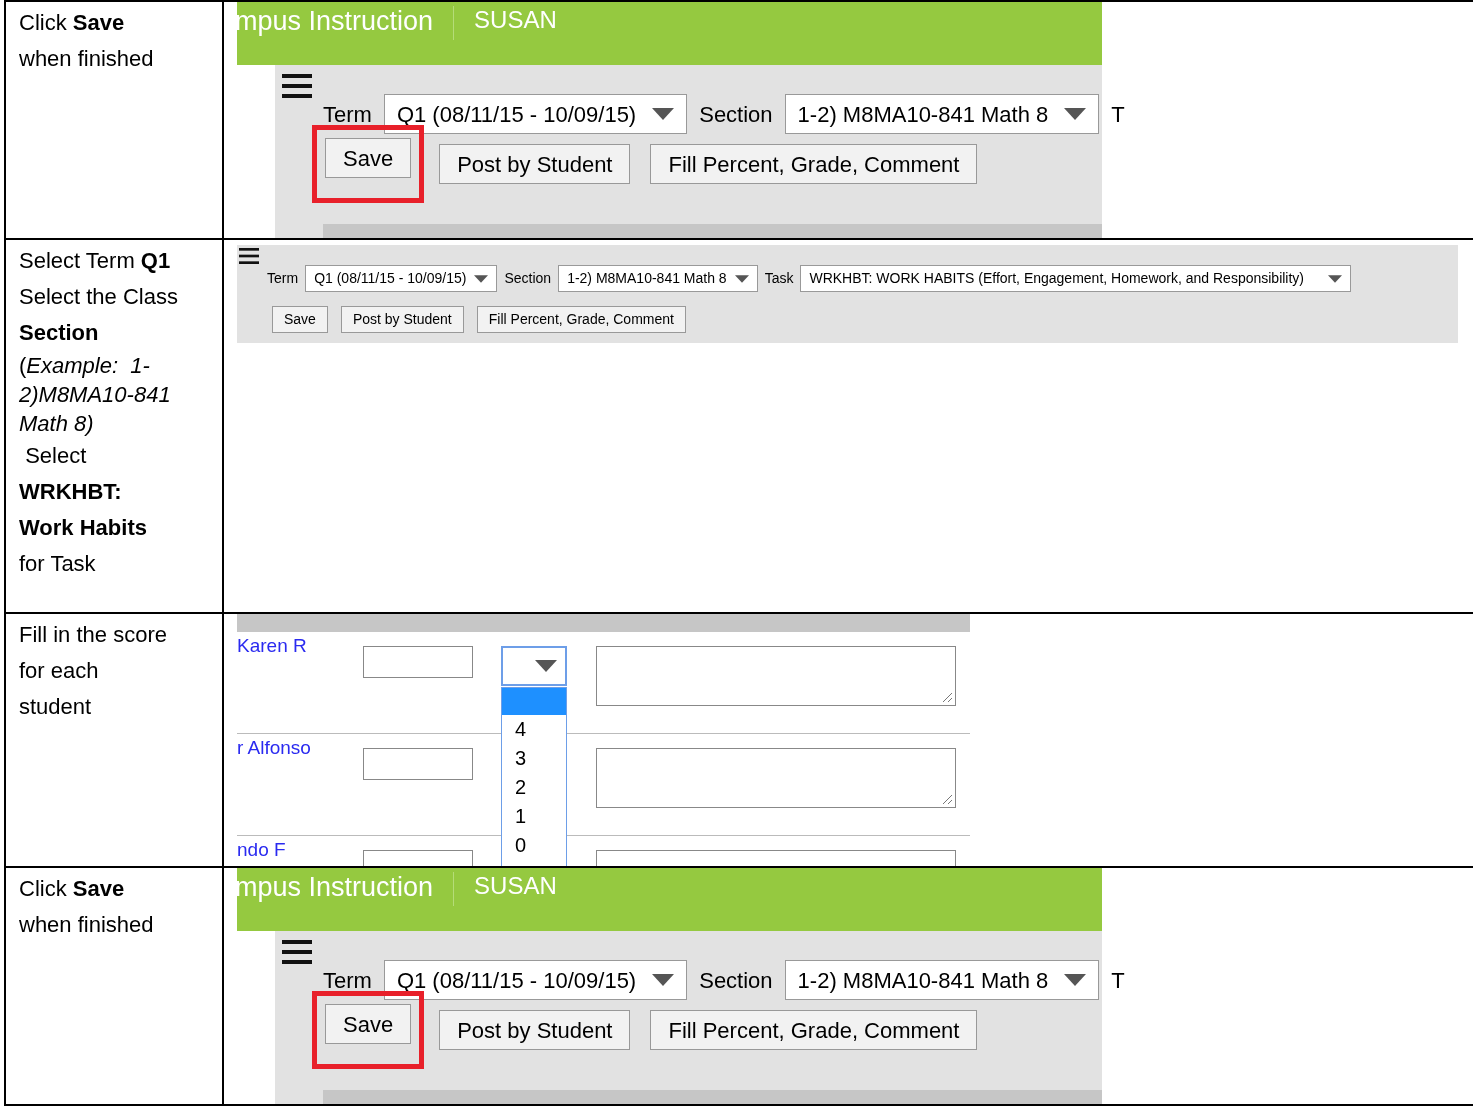 This screenshot has width=1473, height=1114. What do you see at coordinates (59, 333) in the screenshot?
I see `instruction-text: Section` at bounding box center [59, 333].